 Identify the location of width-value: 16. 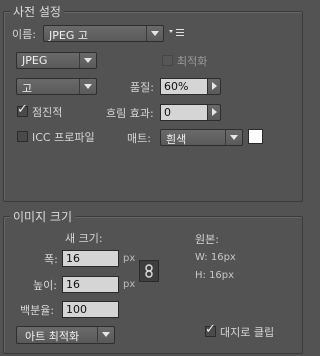
(73, 258).